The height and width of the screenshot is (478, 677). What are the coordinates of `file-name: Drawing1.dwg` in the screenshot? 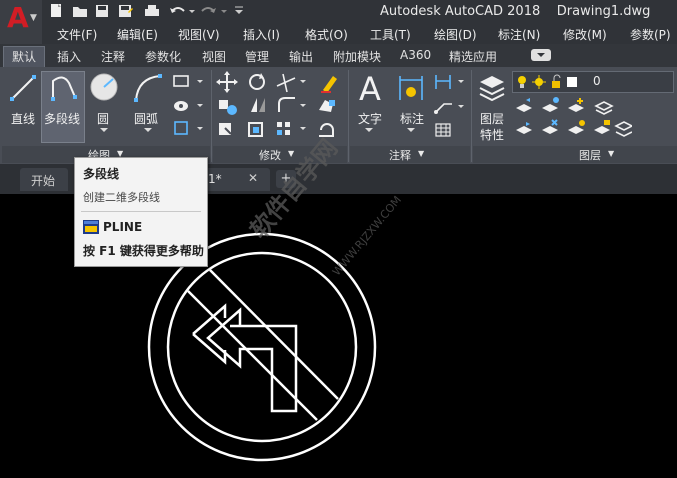 It's located at (603, 11).